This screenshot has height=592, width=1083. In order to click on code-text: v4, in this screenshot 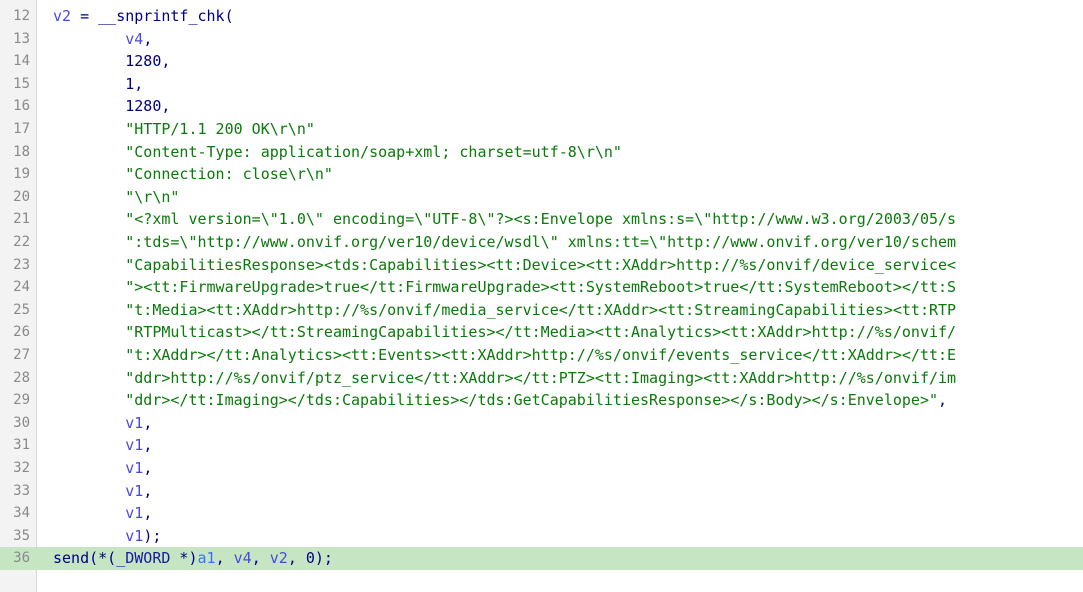, I will do `click(102, 39)`.